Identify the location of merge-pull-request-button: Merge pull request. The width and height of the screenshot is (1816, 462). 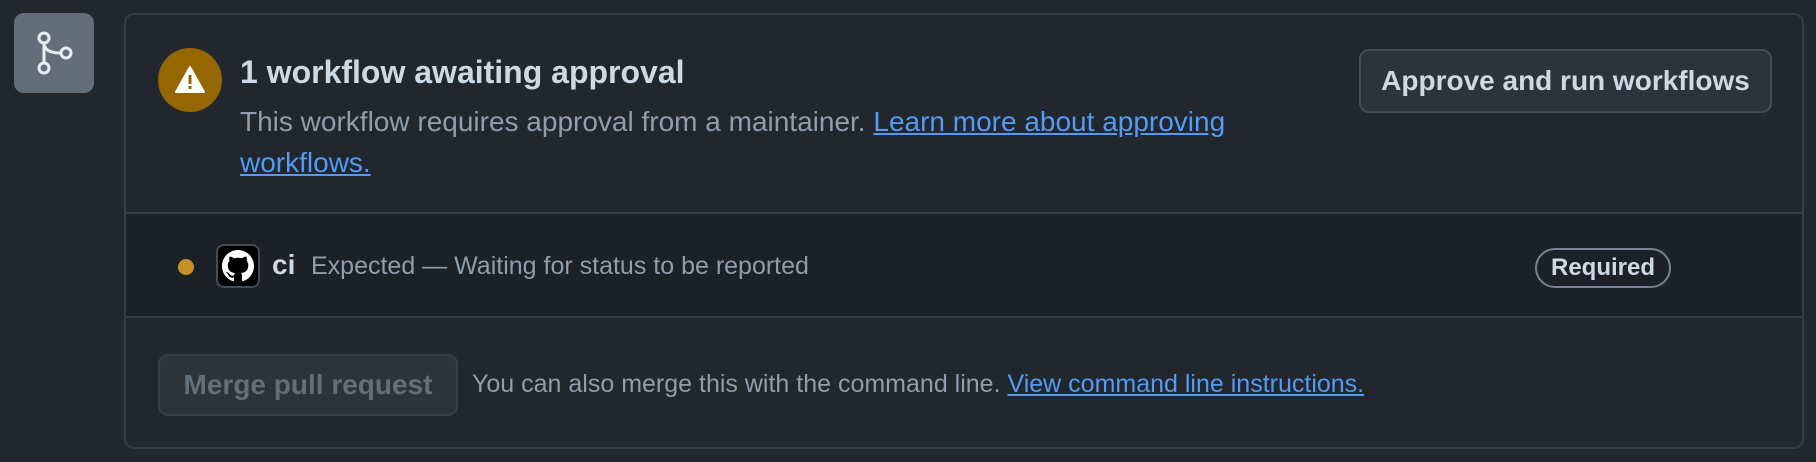
(308, 385).